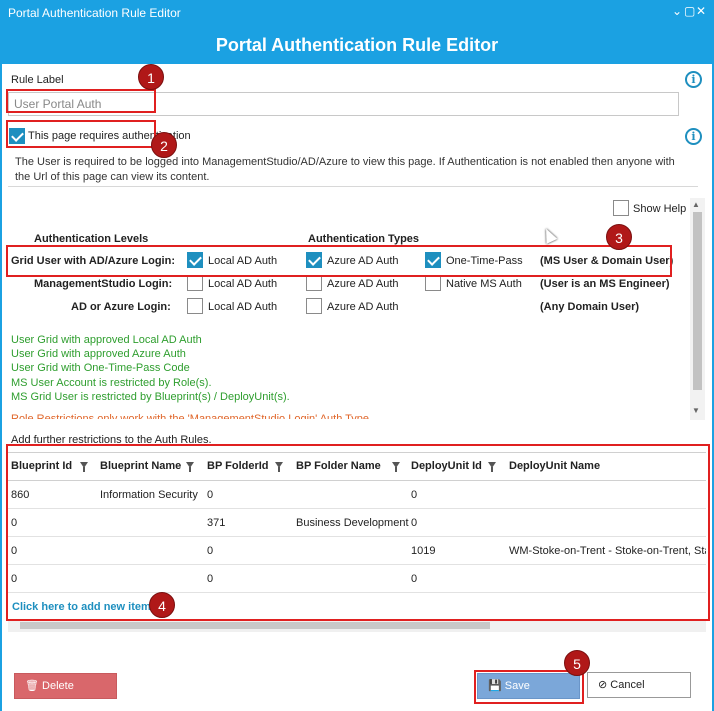 The height and width of the screenshot is (711, 714). I want to click on ms-native-checkbox, so click(433, 283).